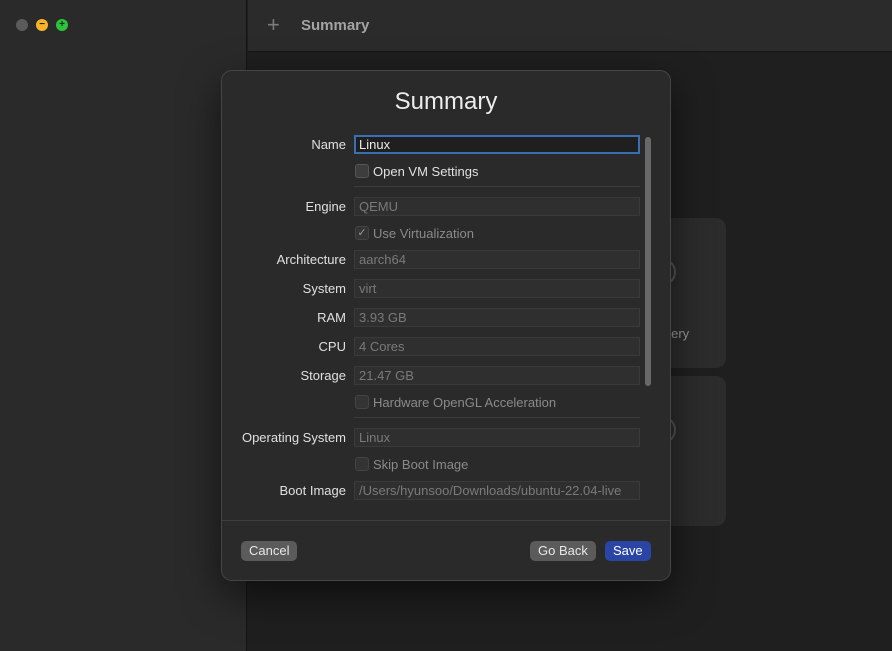 The height and width of the screenshot is (651, 892). What do you see at coordinates (269, 551) in the screenshot?
I see `cancel-button: Cancel` at bounding box center [269, 551].